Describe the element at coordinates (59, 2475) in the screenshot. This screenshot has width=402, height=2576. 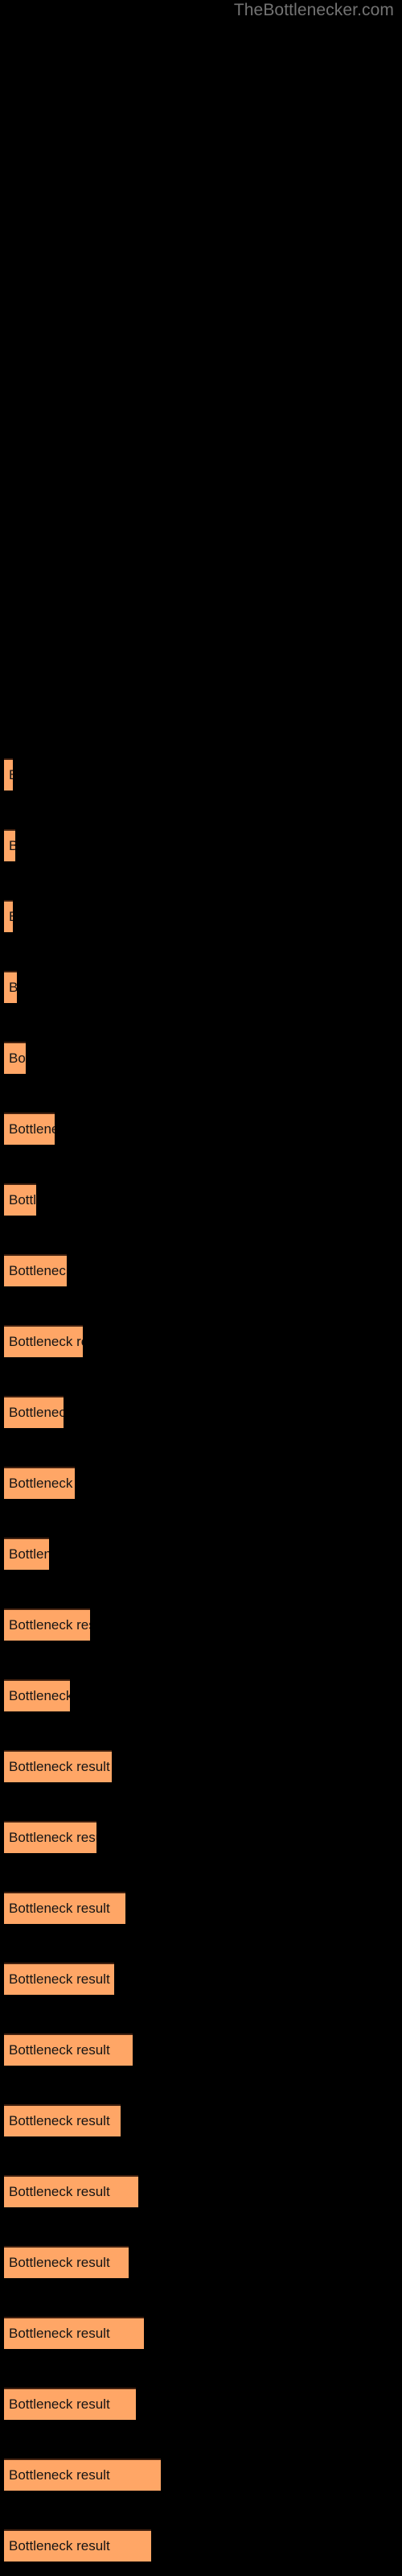
I see `bar-label-24: Bottleneck result` at that location.